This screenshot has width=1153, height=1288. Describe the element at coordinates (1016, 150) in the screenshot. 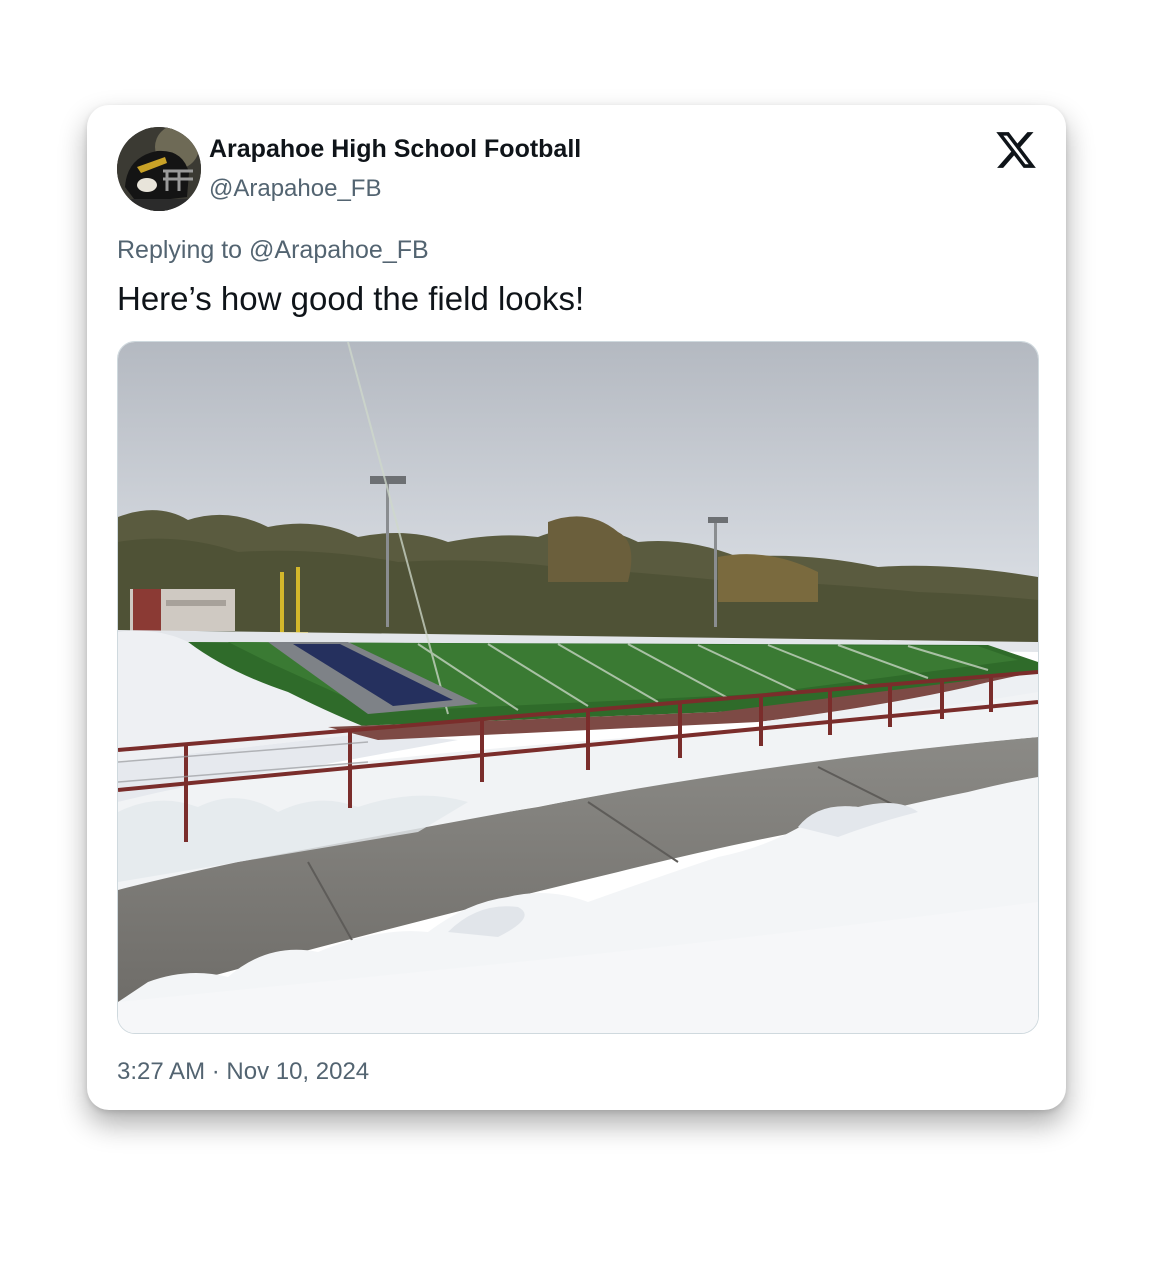

I see `x-logo-icon` at that location.